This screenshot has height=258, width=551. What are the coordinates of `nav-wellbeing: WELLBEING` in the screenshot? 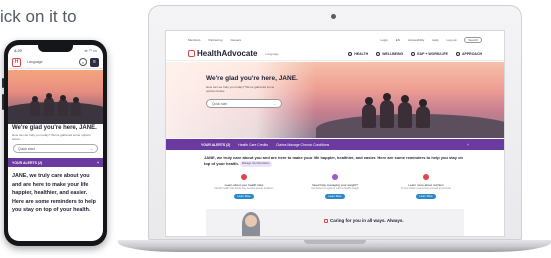 It's located at (390, 53).